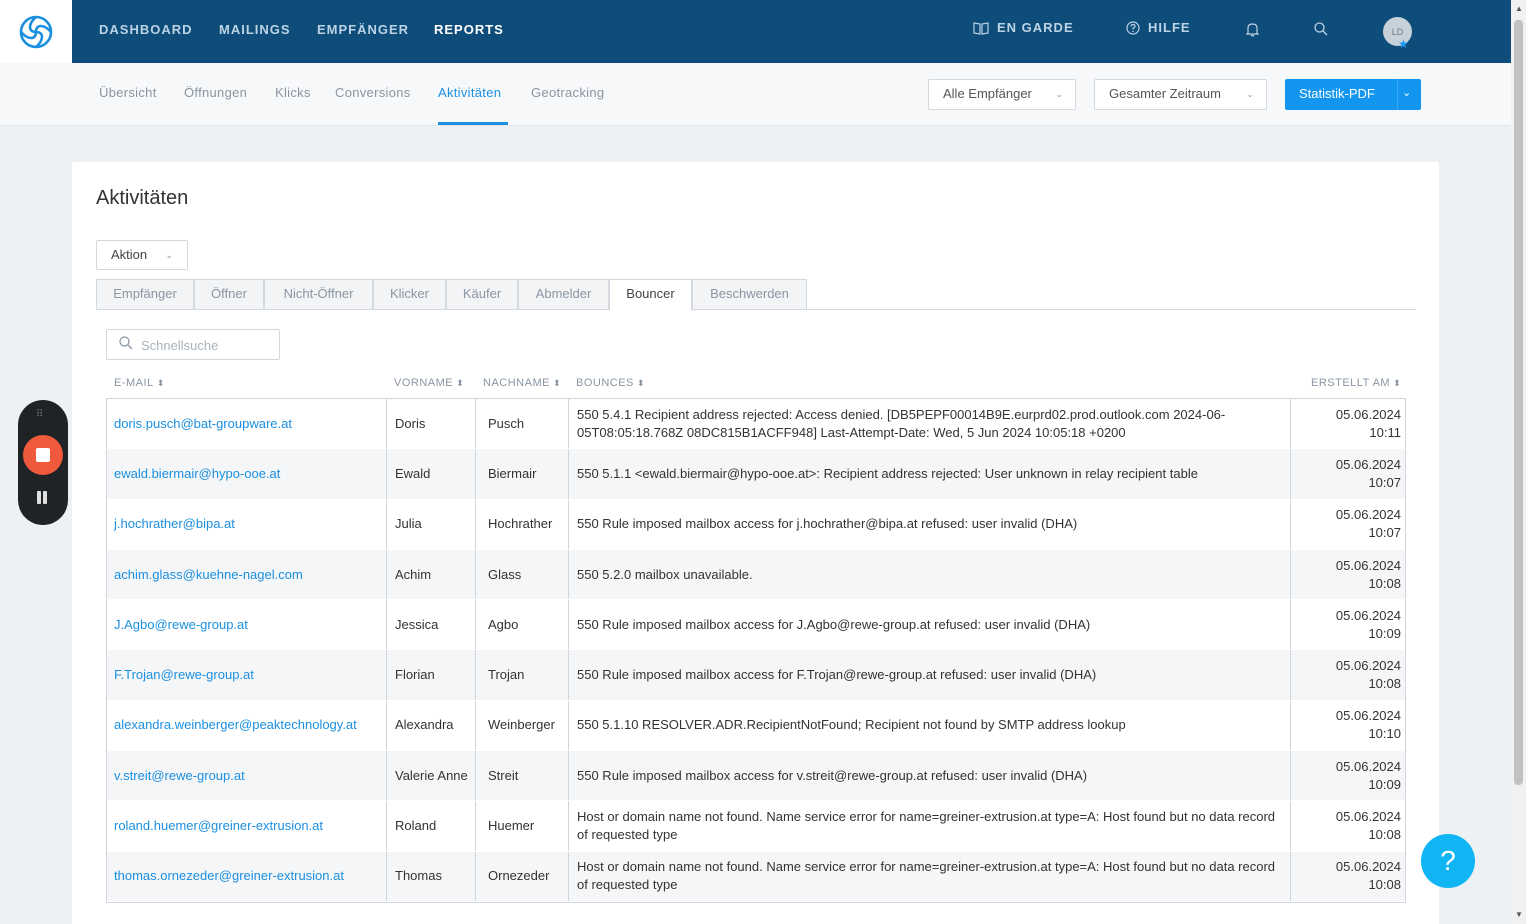 The image size is (1526, 924). Describe the element at coordinates (250, 725) in the screenshot. I see `cell-email: alexandra.weinberger@peaktechnology.at` at that location.